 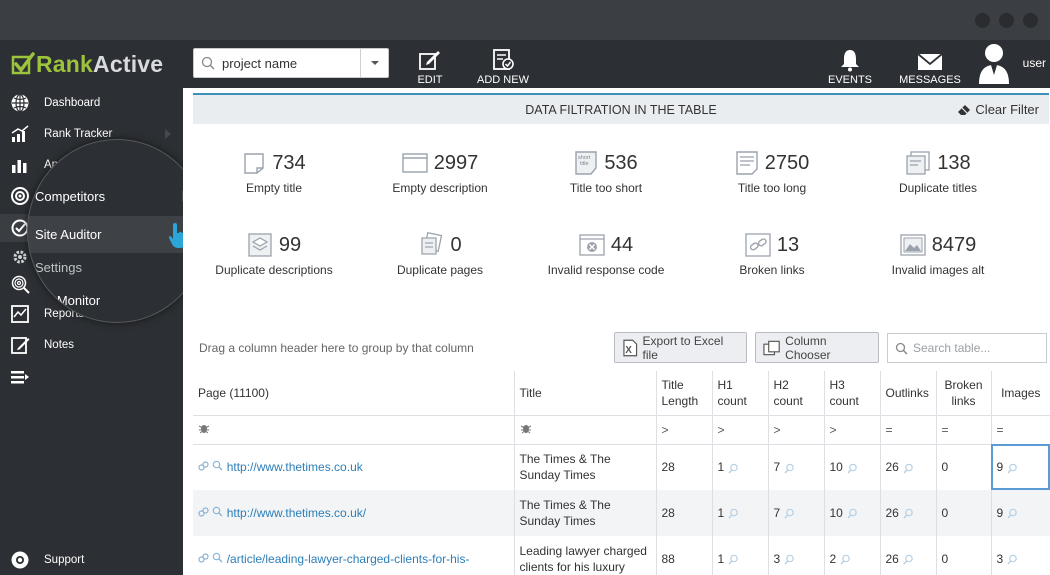 I want to click on images-cell: 3, so click(x=1020, y=555).